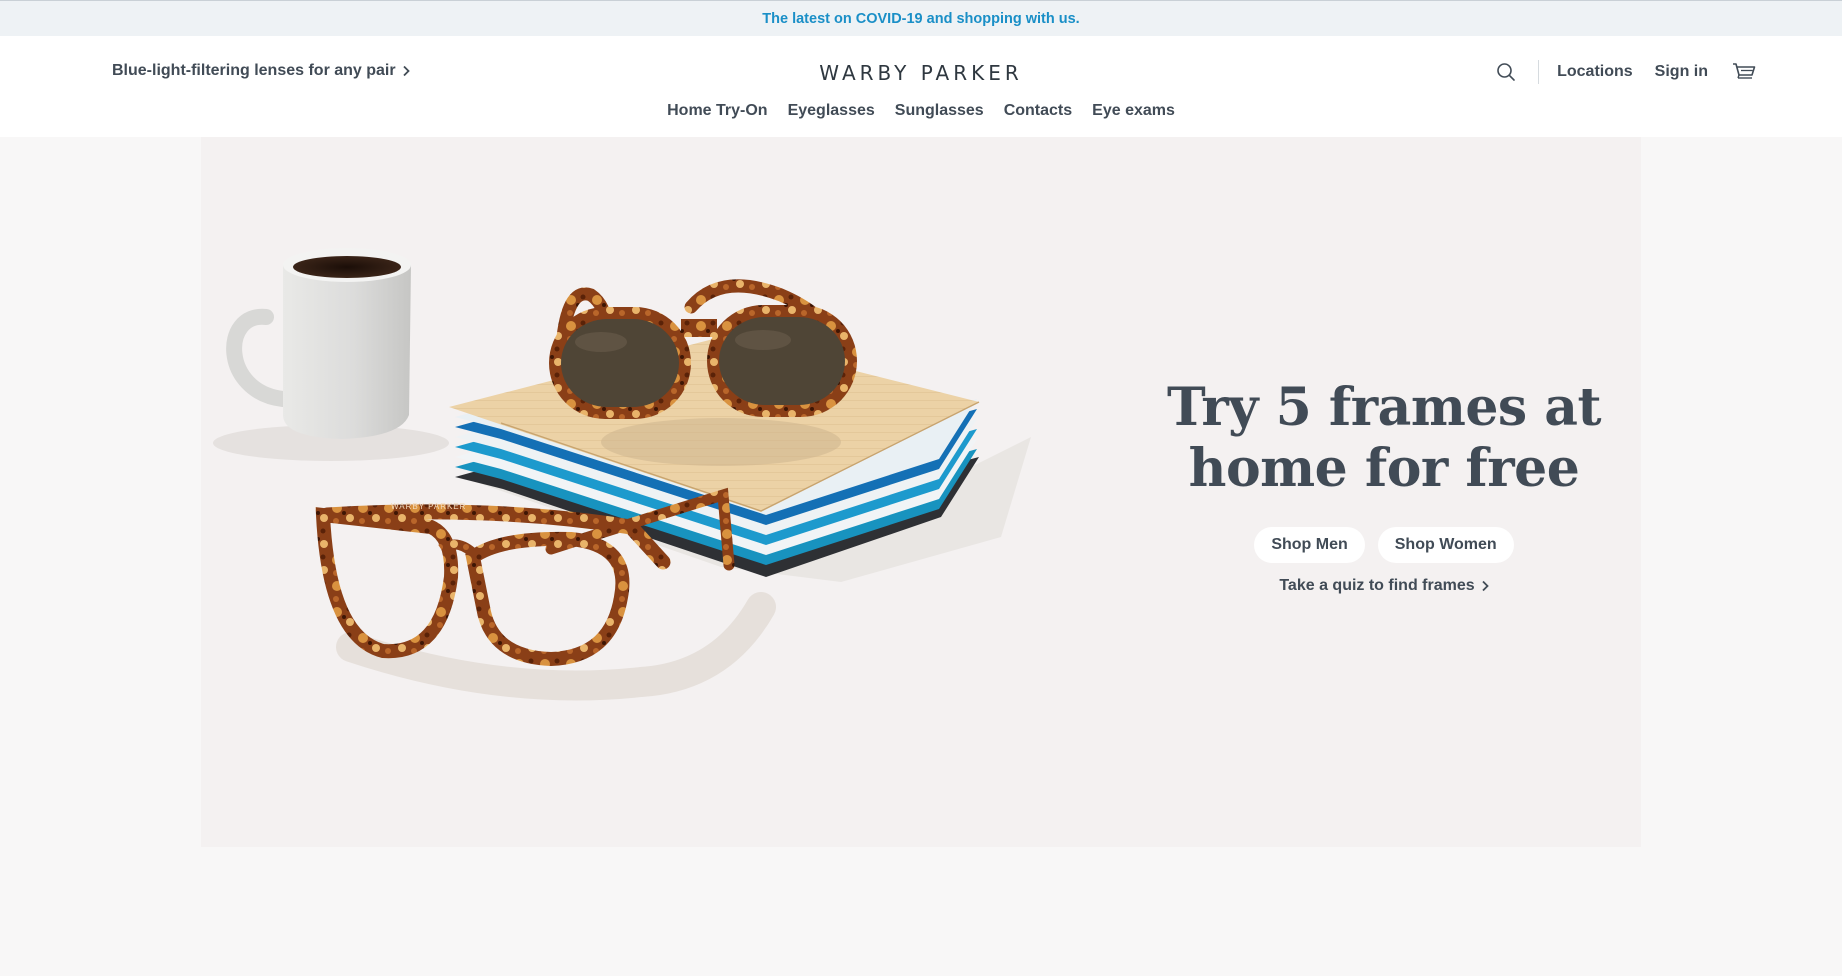 This screenshot has height=976, width=1842. What do you see at coordinates (1133, 111) in the screenshot?
I see `nav-item-eye-exams: Eye exams` at bounding box center [1133, 111].